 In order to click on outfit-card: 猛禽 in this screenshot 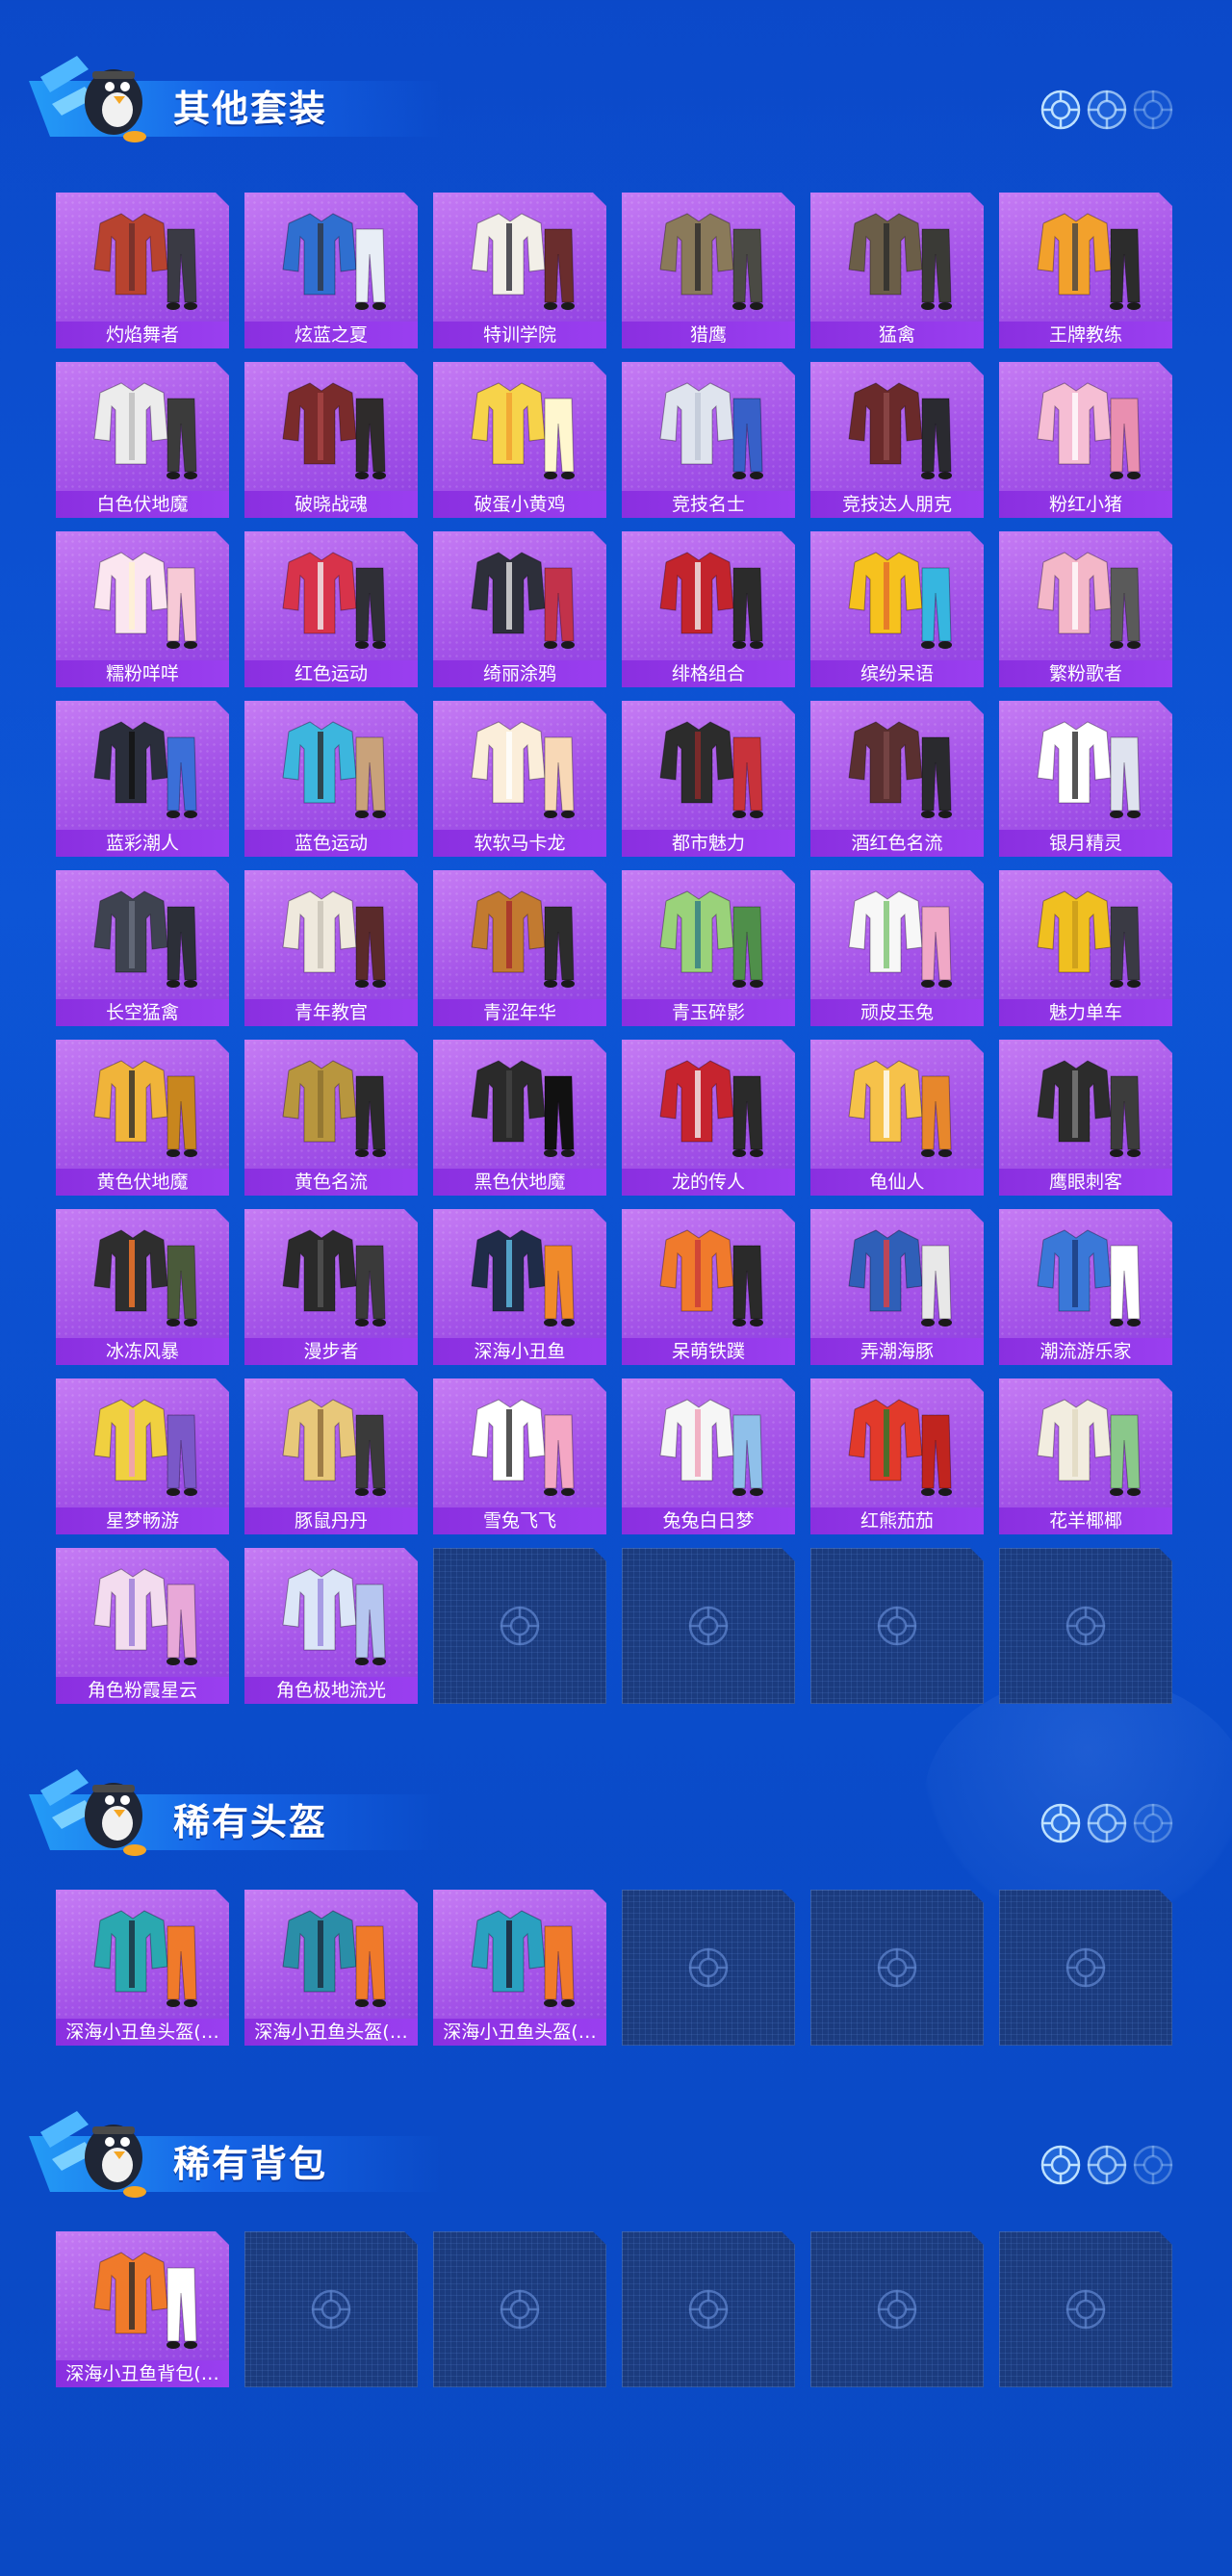, I will do `click(897, 271)`.